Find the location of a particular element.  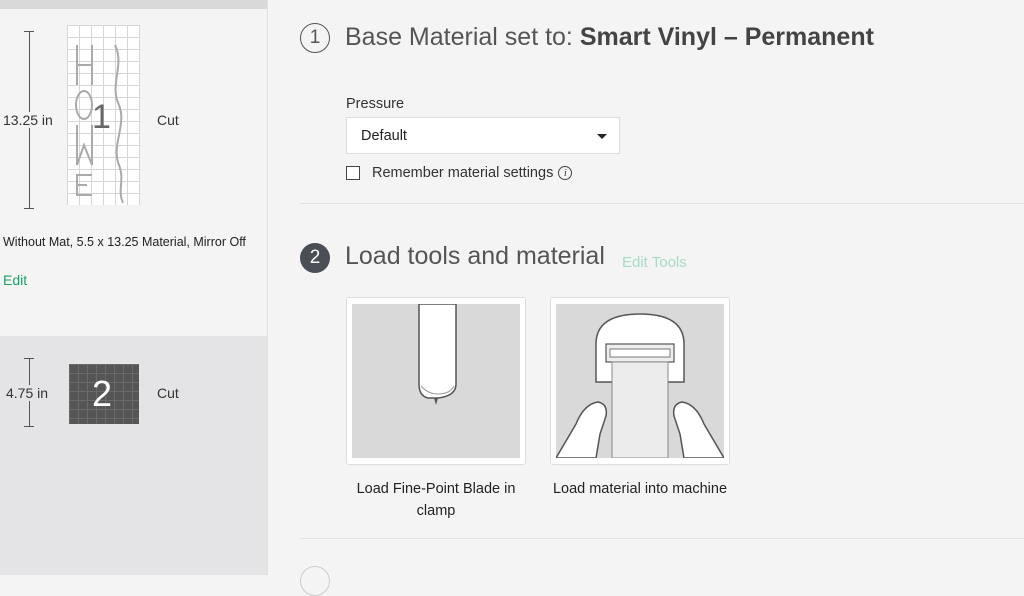

step-1-indicator: 1 is located at coordinates (315, 38).